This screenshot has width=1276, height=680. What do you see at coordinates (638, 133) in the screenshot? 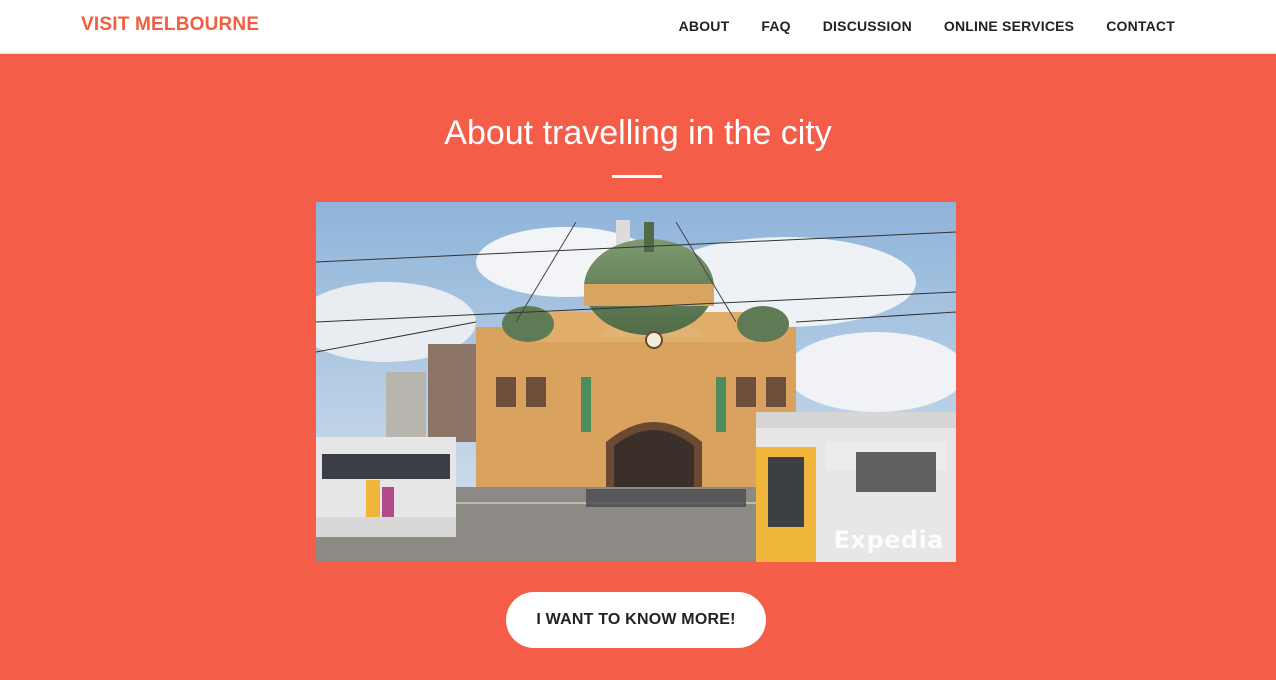
I see `hero-title: About travelling in the city` at bounding box center [638, 133].